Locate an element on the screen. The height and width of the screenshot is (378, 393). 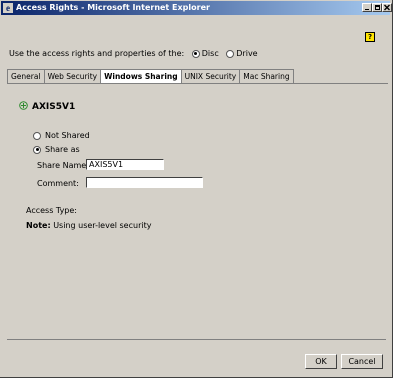
tab-web-security: Web Security is located at coordinates (72, 76).